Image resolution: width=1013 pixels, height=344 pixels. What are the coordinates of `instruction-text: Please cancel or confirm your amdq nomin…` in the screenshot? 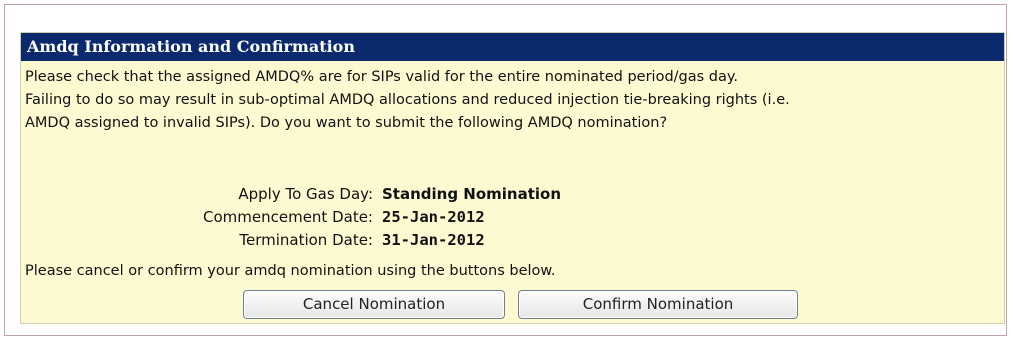 It's located at (290, 271).